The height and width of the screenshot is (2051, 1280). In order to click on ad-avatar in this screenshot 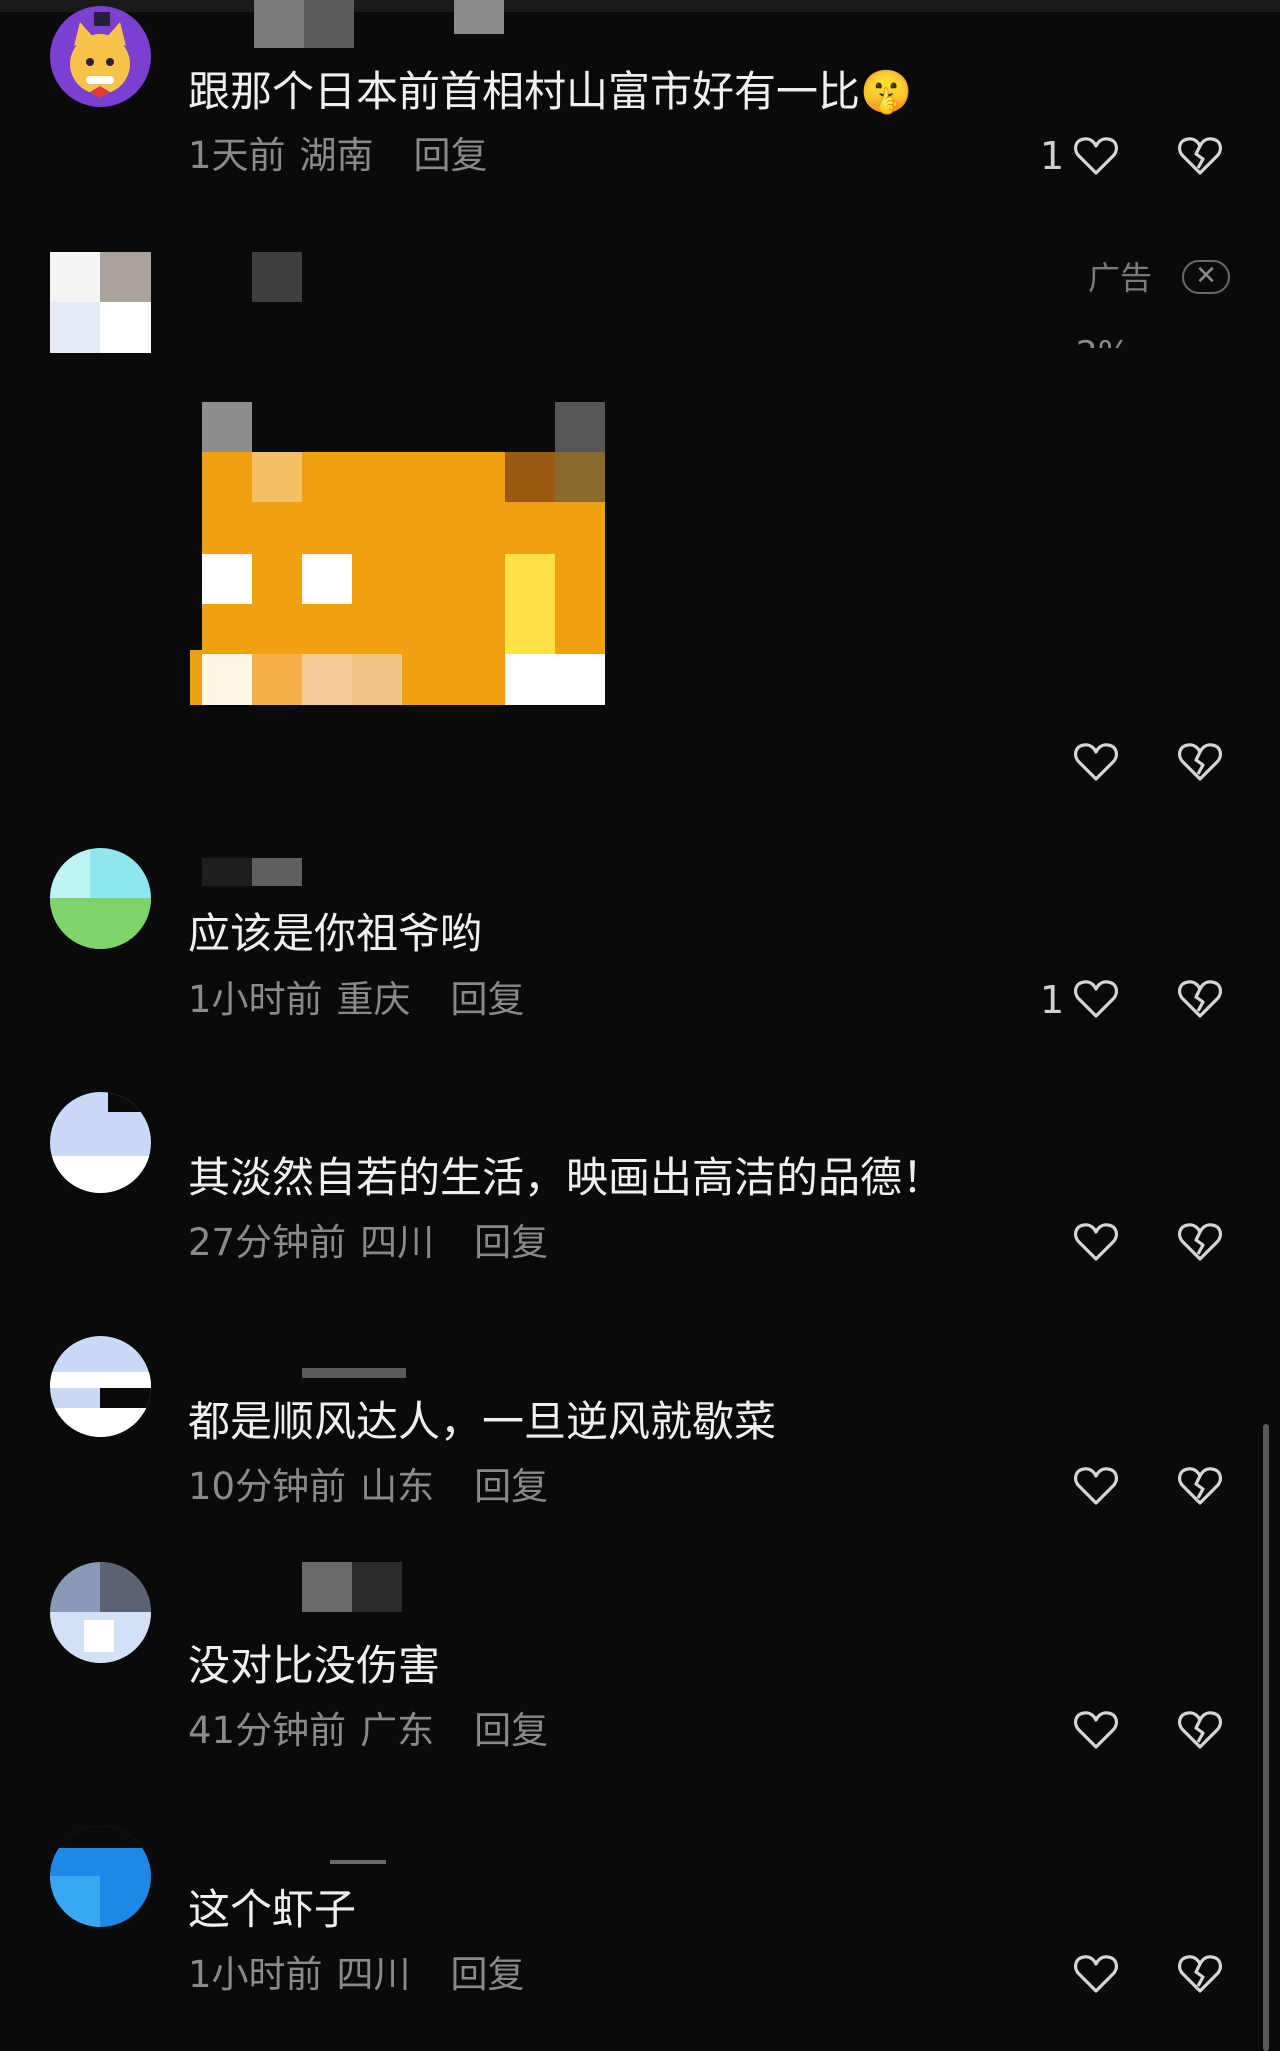, I will do `click(100, 302)`.